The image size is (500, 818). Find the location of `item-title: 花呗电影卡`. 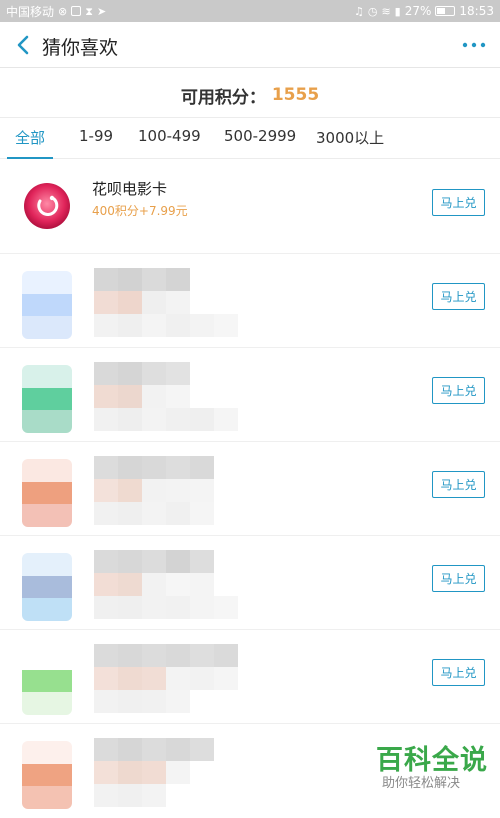

item-title: 花呗电影卡 is located at coordinates (130, 189).